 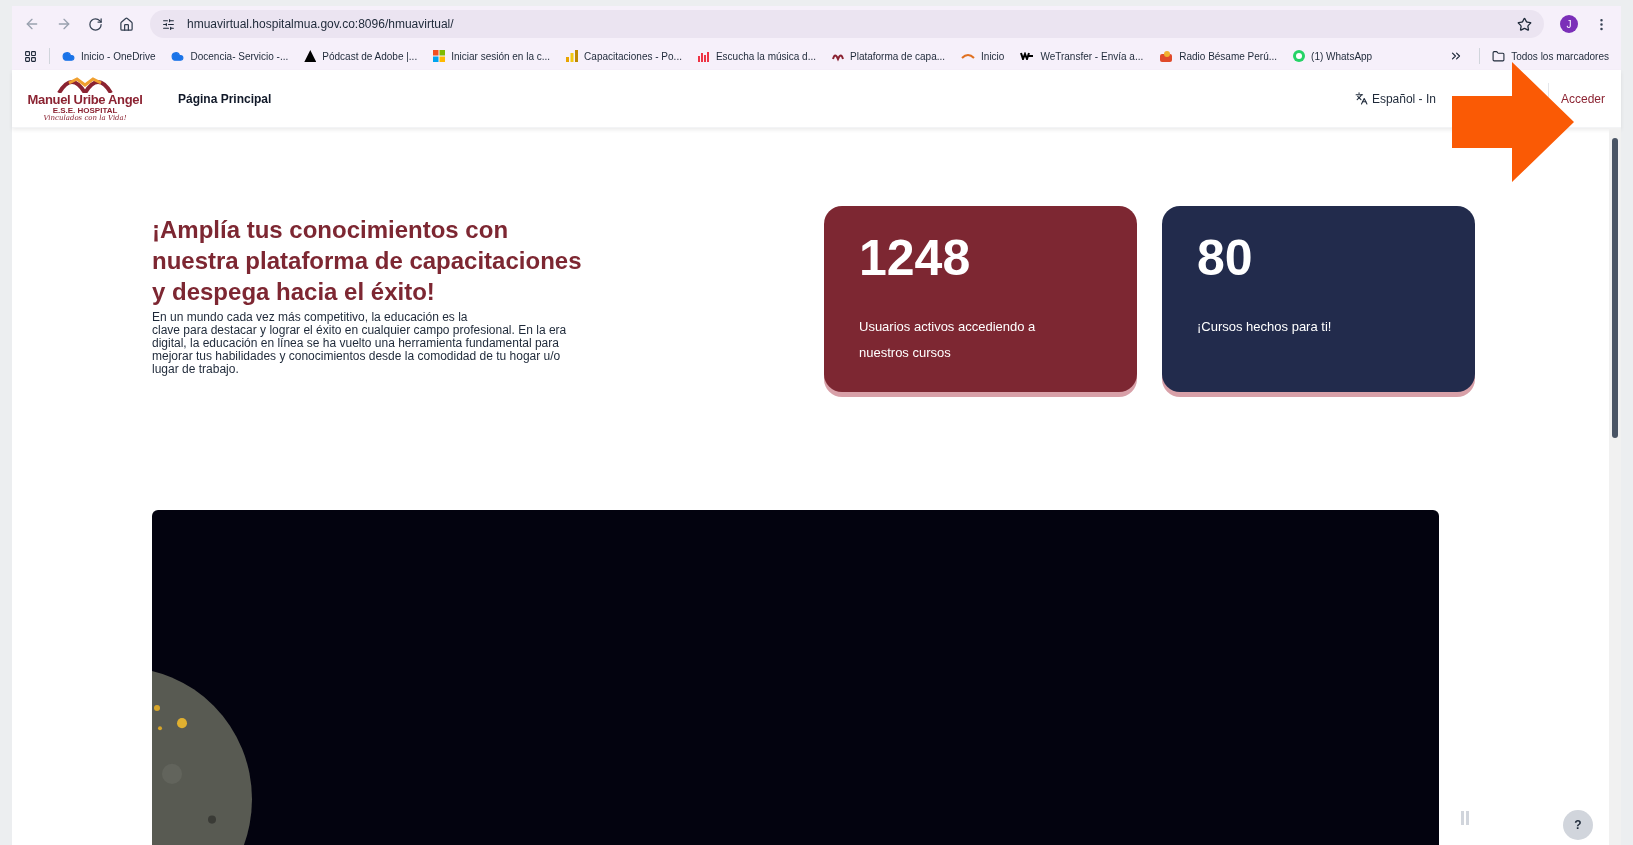 I want to click on bookmark-item: Inicio, so click(x=983, y=56).